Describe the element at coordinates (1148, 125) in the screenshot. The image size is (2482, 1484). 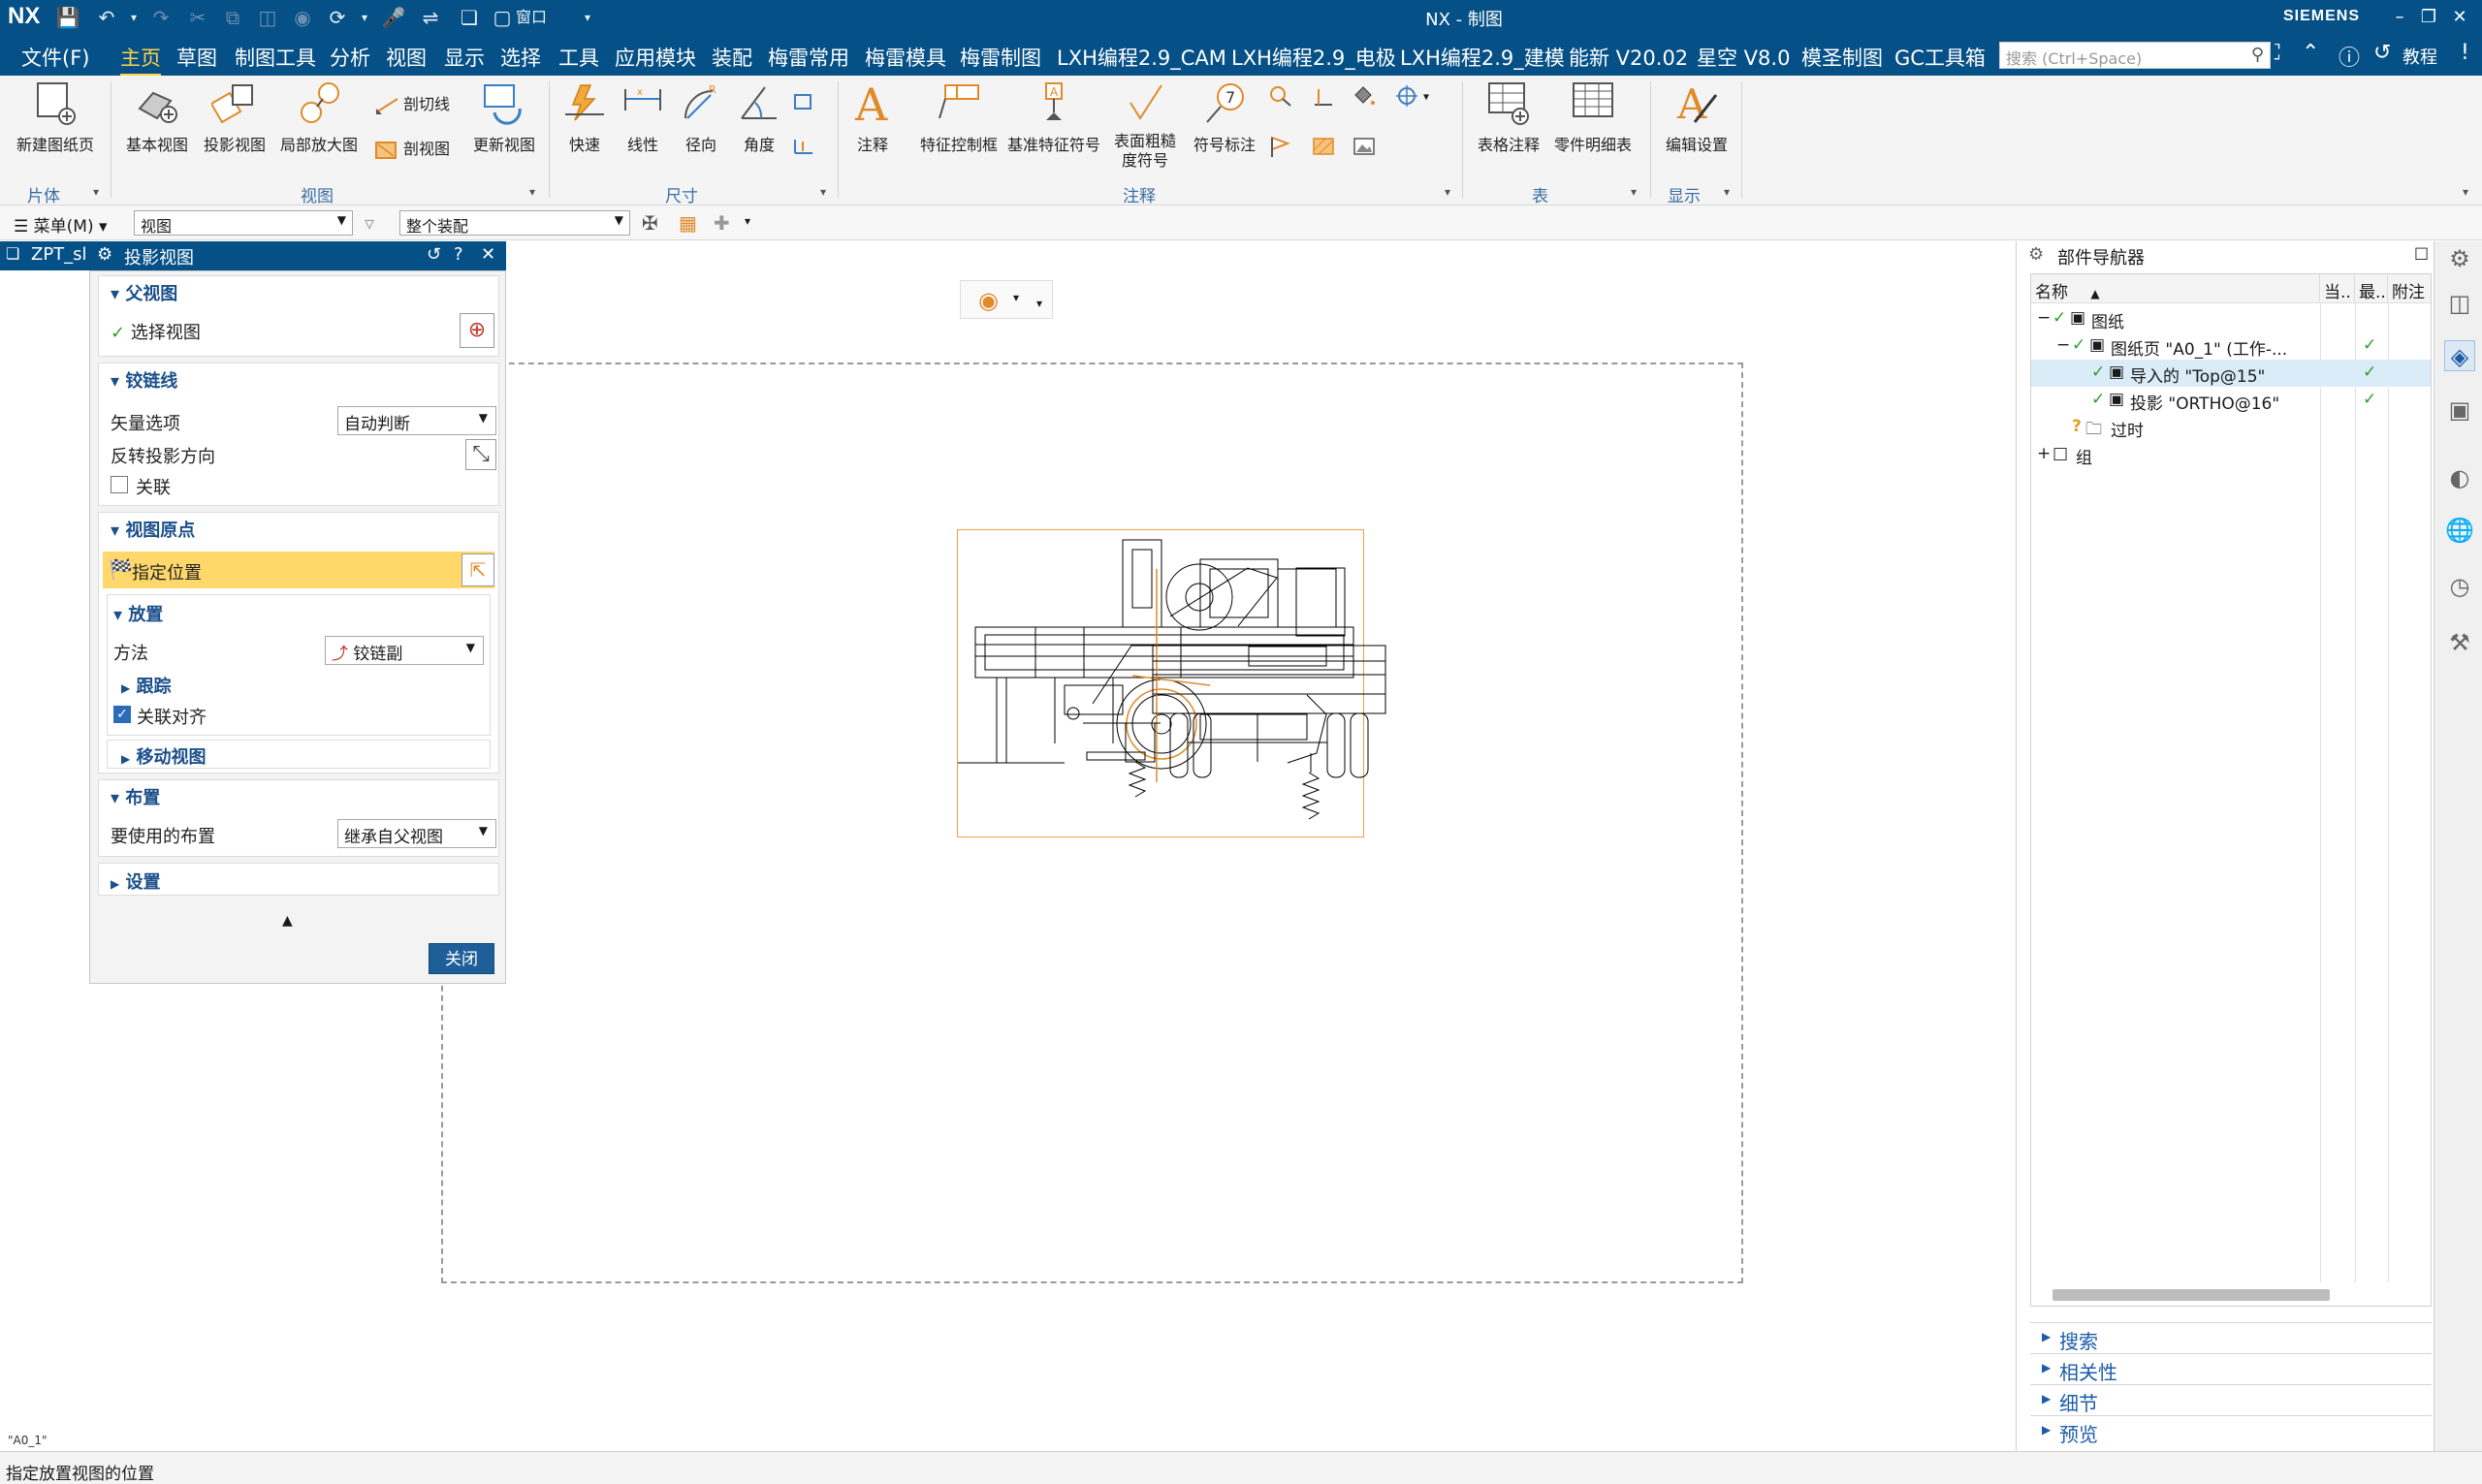
I see `surface-finish-button: 表面粗糙度符号` at that location.